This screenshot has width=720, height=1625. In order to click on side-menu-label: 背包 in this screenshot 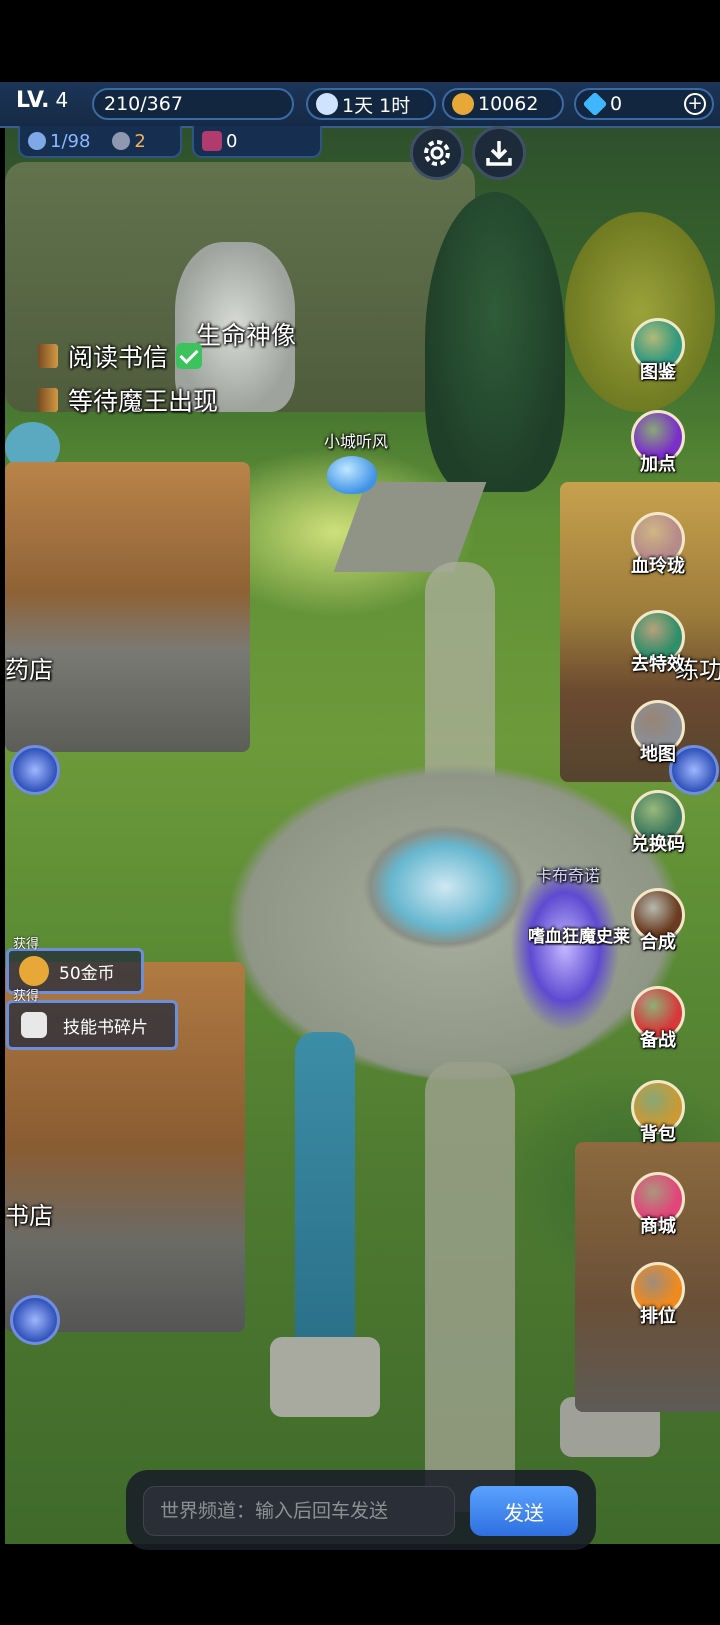, I will do `click(658, 1134)`.